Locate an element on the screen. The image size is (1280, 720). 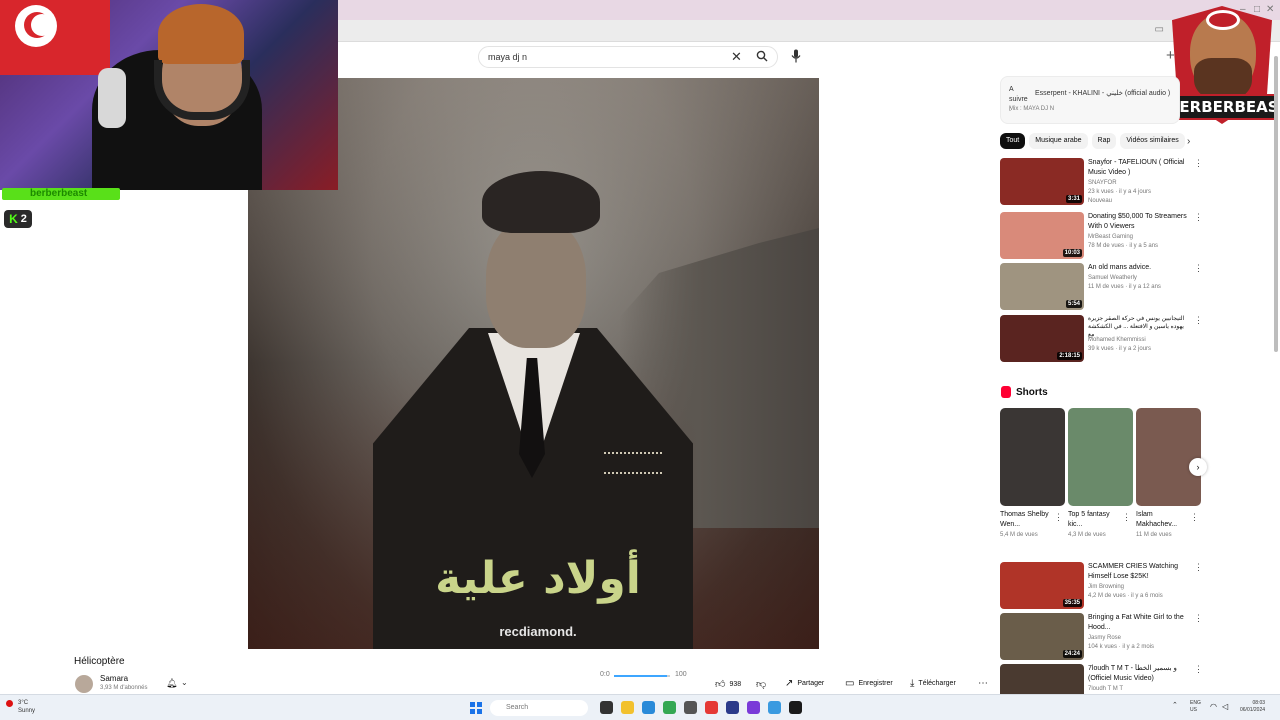
volume-icon: ◁ is located at coordinates (1225, 706).